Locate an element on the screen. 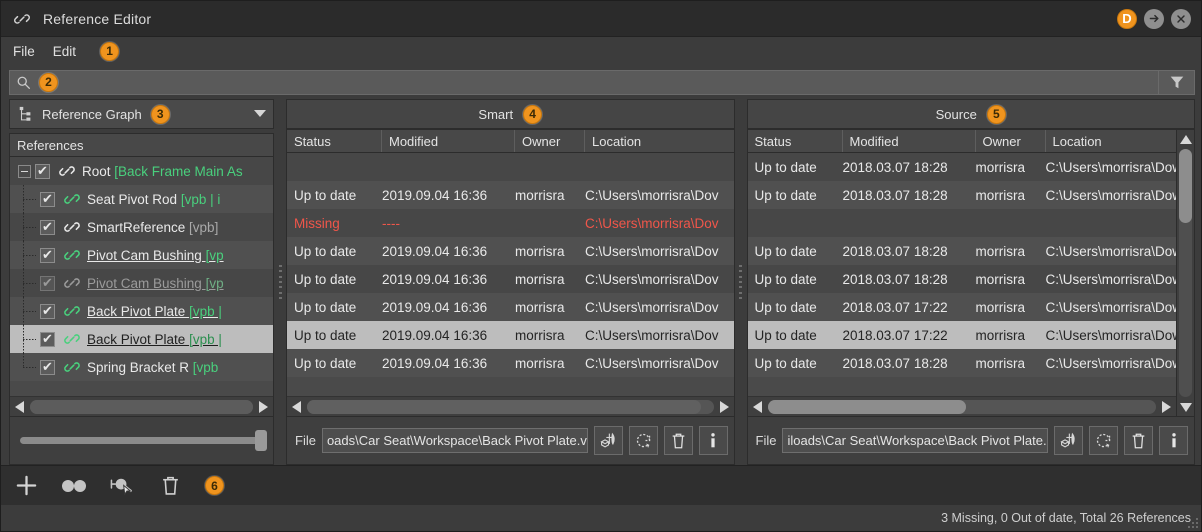 The image size is (1202, 532). tree-expand-toggle is located at coordinates (24, 171).